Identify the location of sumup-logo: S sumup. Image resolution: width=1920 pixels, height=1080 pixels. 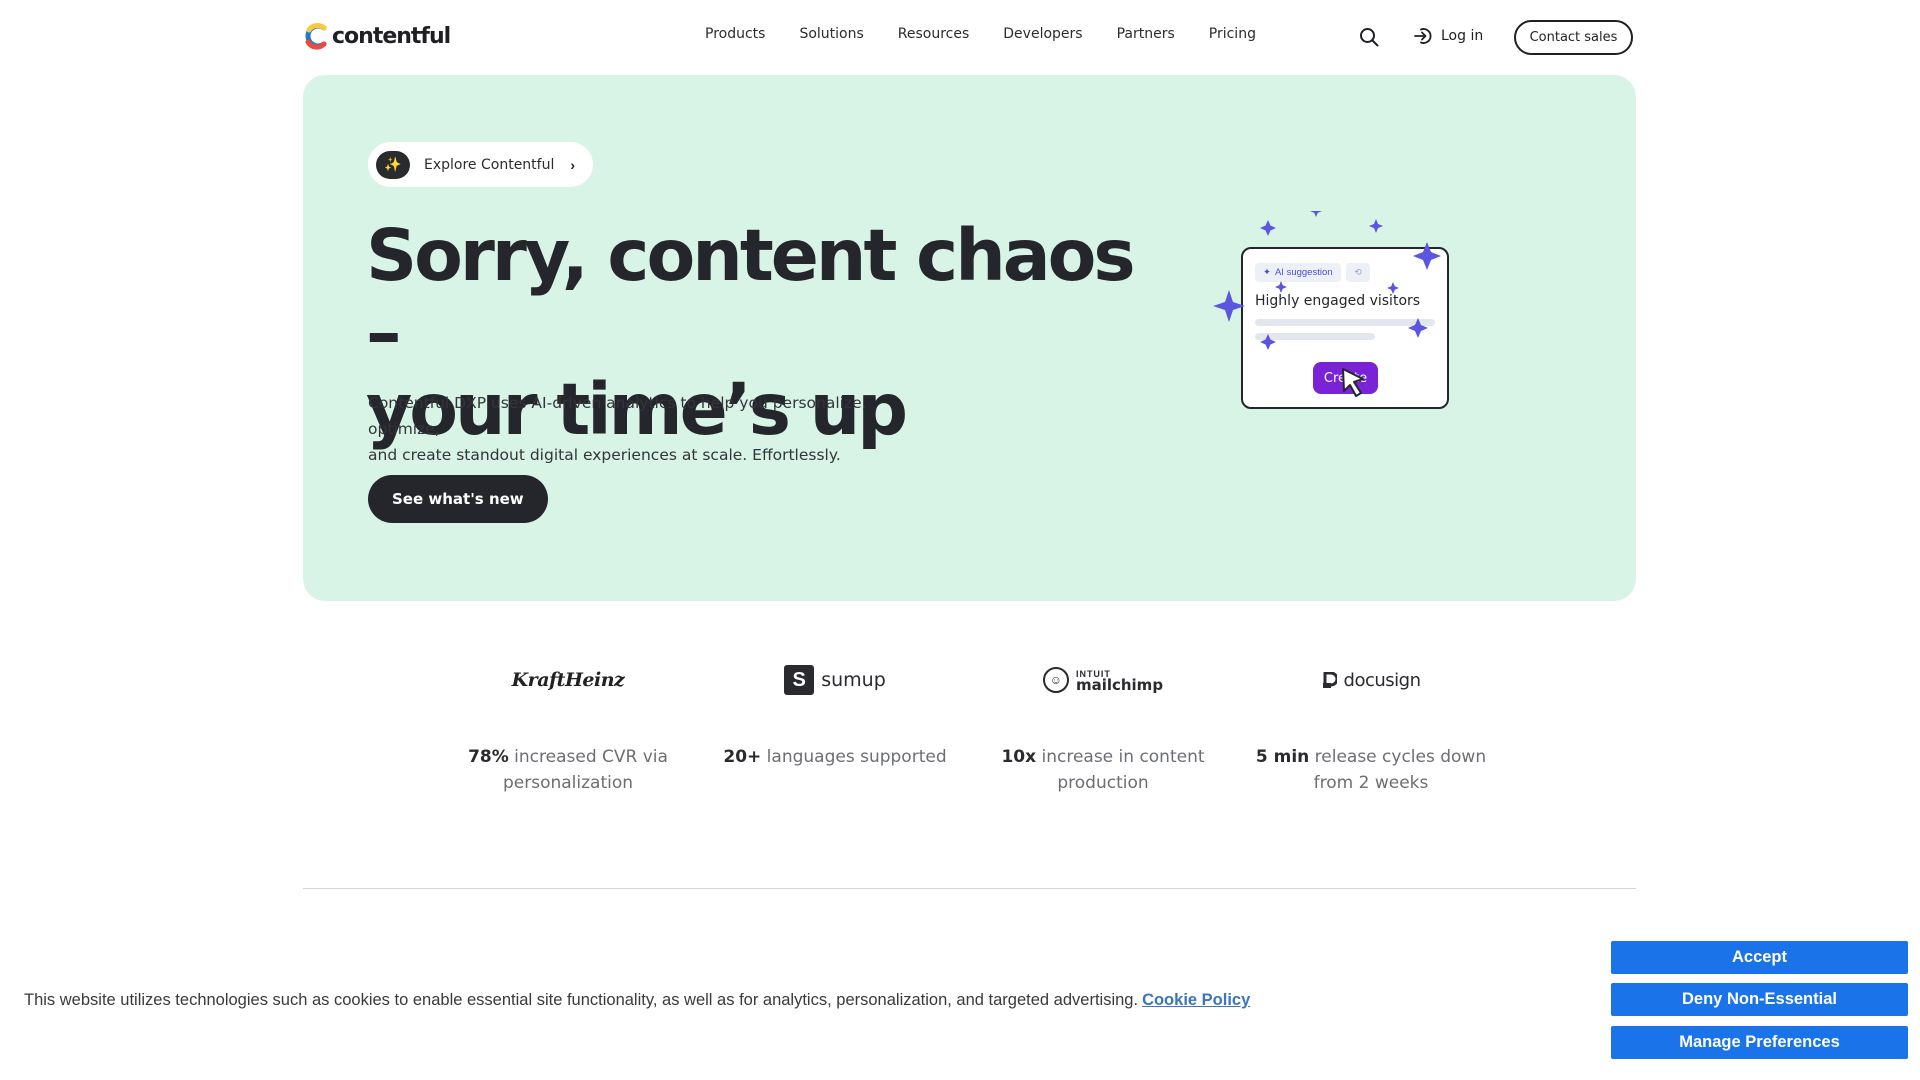
(835, 680).